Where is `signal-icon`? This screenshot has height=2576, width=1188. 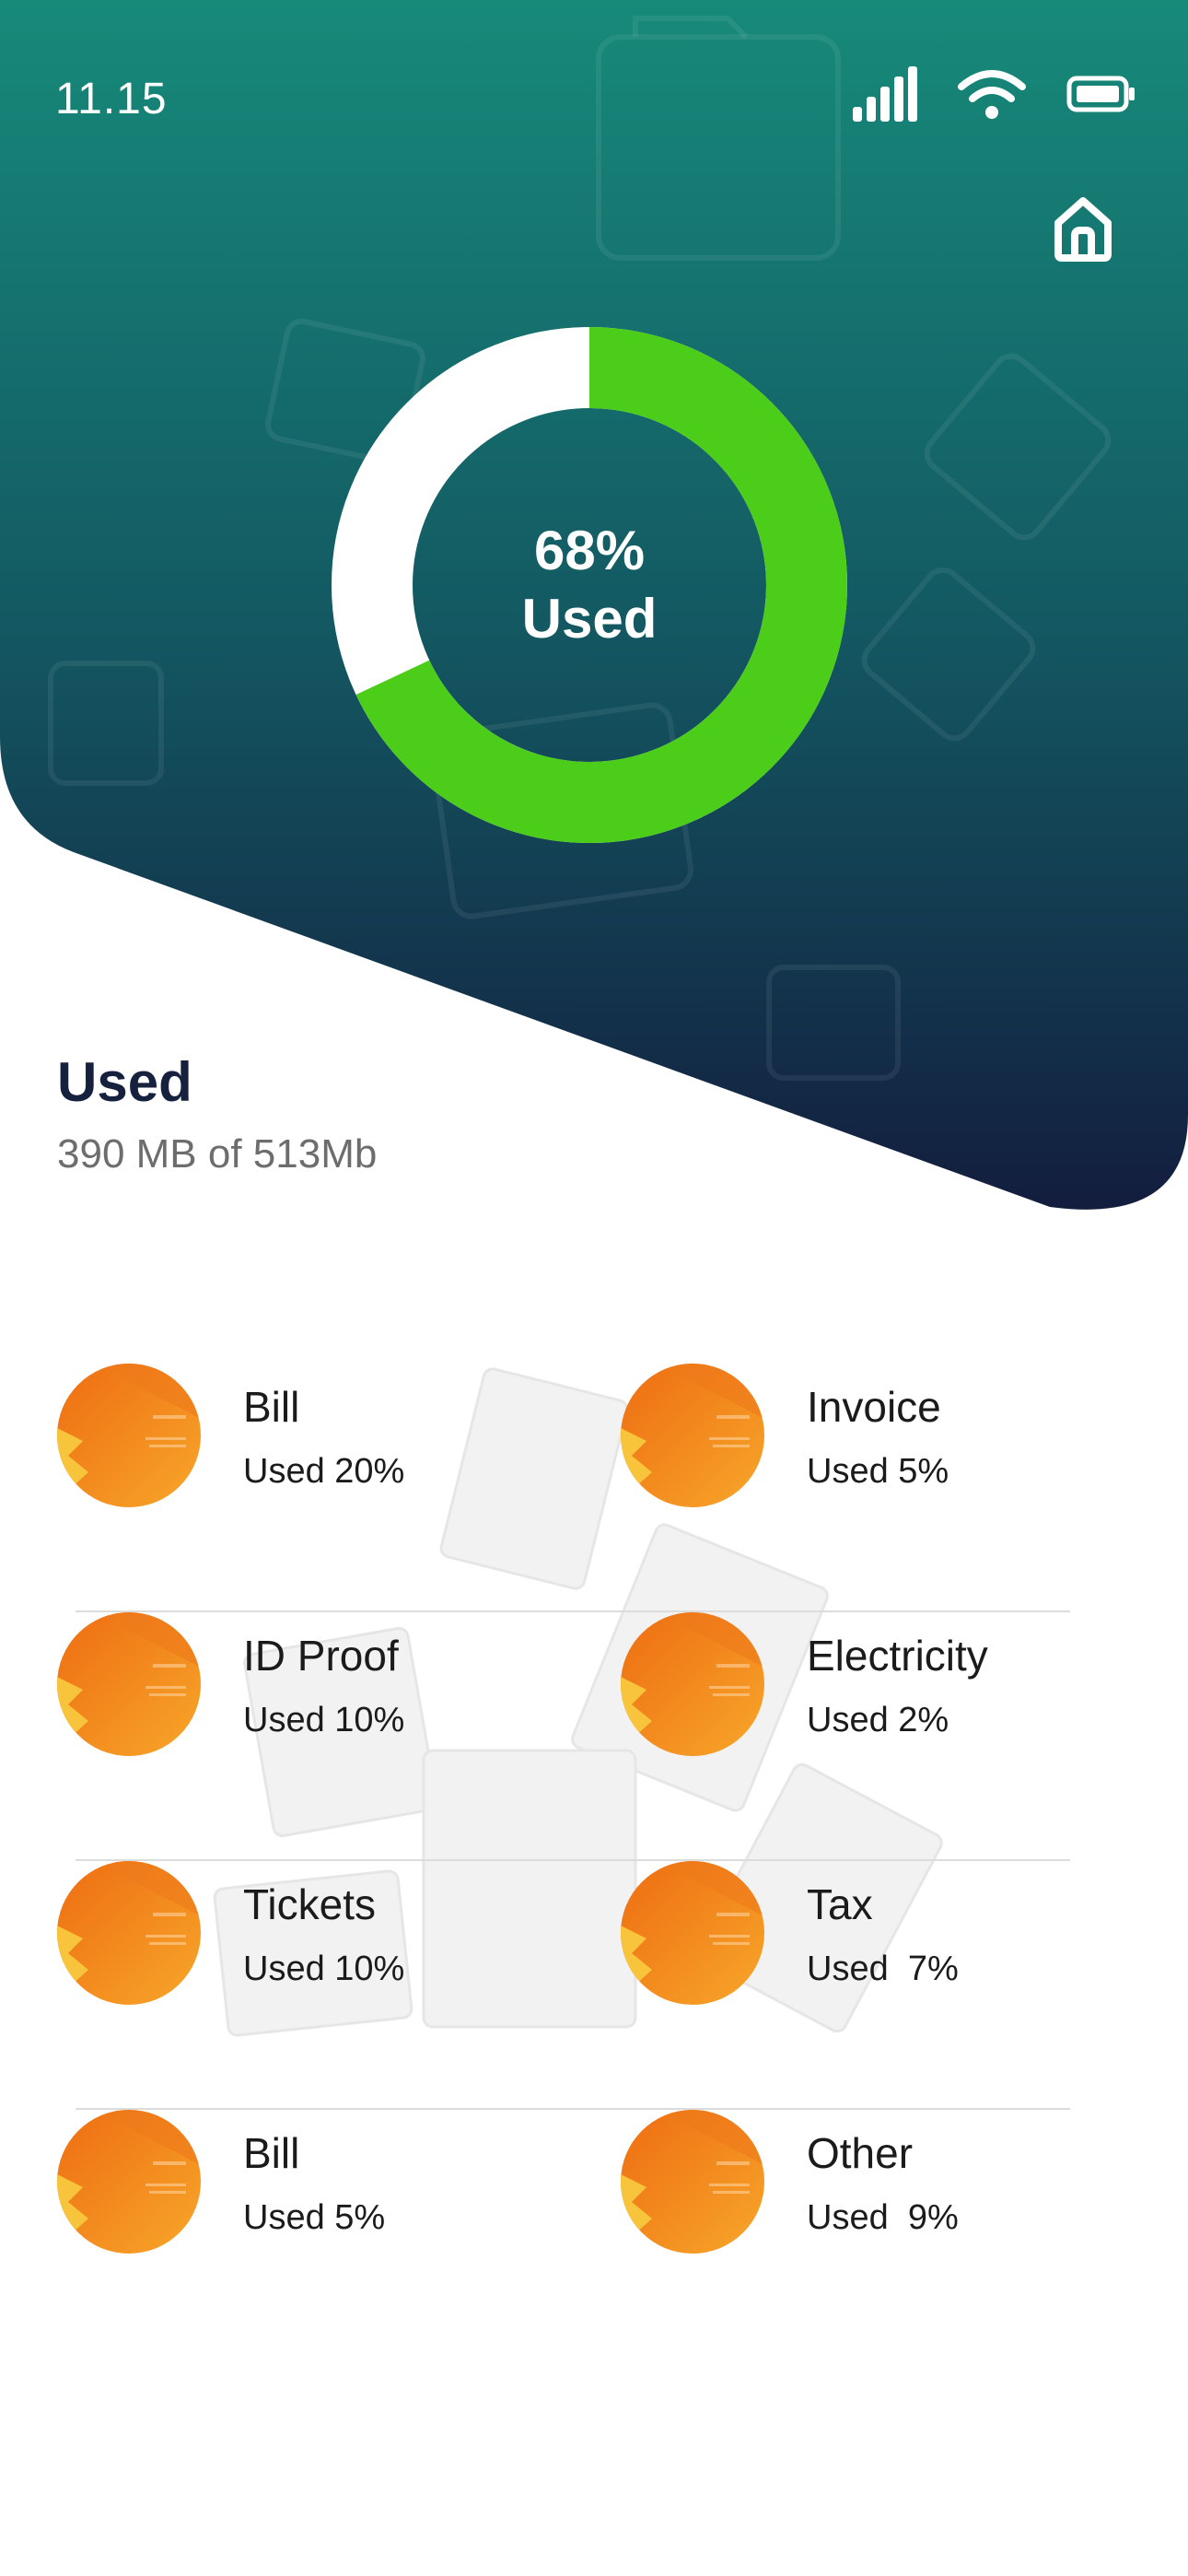 signal-icon is located at coordinates (885, 96).